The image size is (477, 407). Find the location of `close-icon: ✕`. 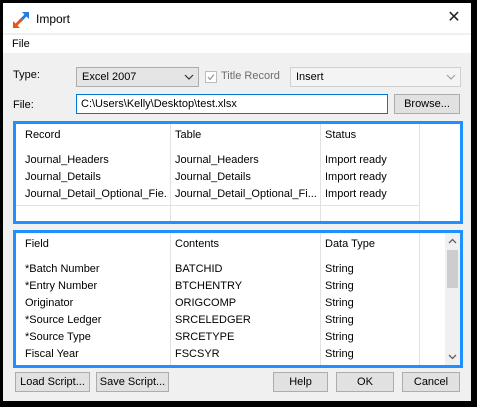

close-icon: ✕ is located at coordinates (454, 17).